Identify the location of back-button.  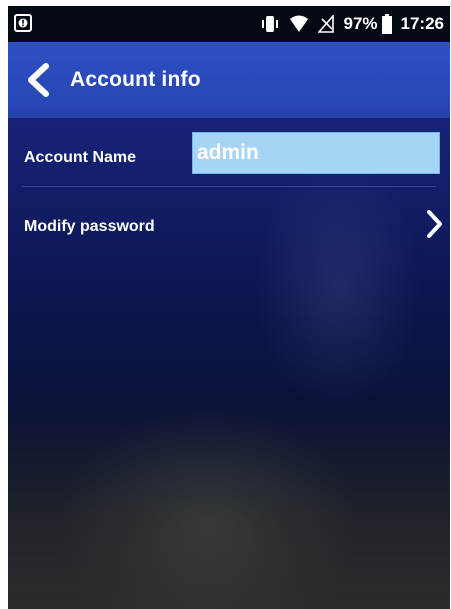
(38, 80).